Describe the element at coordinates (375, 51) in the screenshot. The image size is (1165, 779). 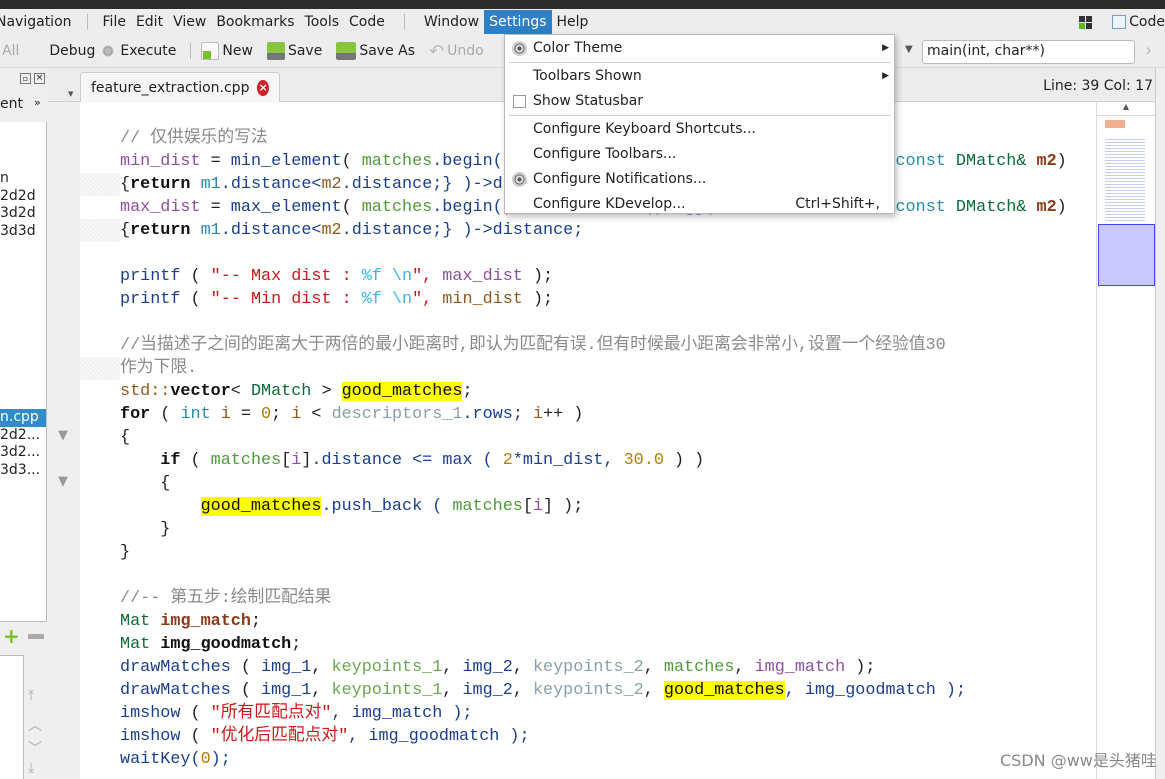
I see `save-as-button: Save As` at that location.